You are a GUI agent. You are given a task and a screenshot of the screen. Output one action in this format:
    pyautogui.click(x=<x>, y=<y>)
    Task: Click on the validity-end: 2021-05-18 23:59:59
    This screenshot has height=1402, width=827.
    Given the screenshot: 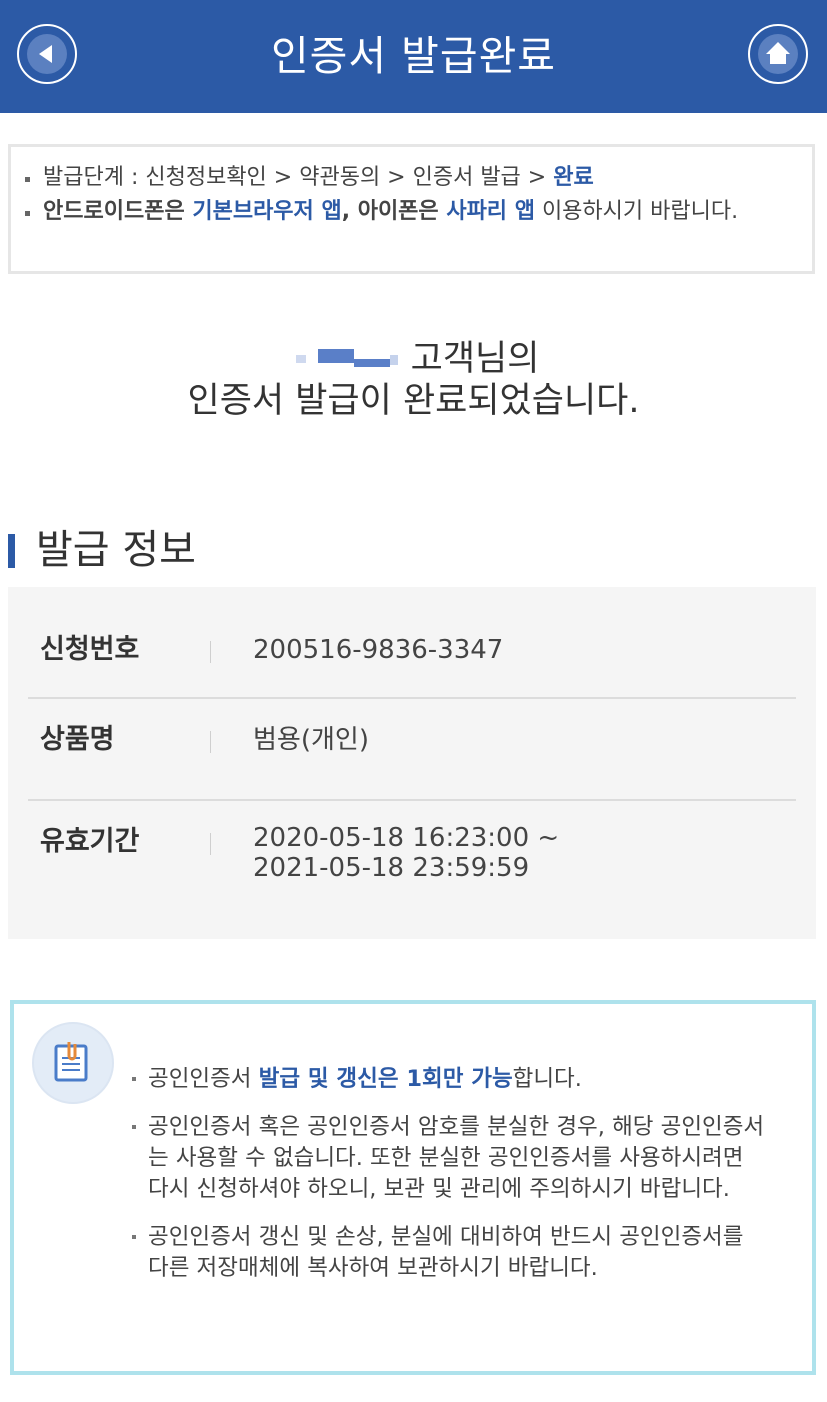 What is the action you would take?
    pyautogui.click(x=391, y=868)
    